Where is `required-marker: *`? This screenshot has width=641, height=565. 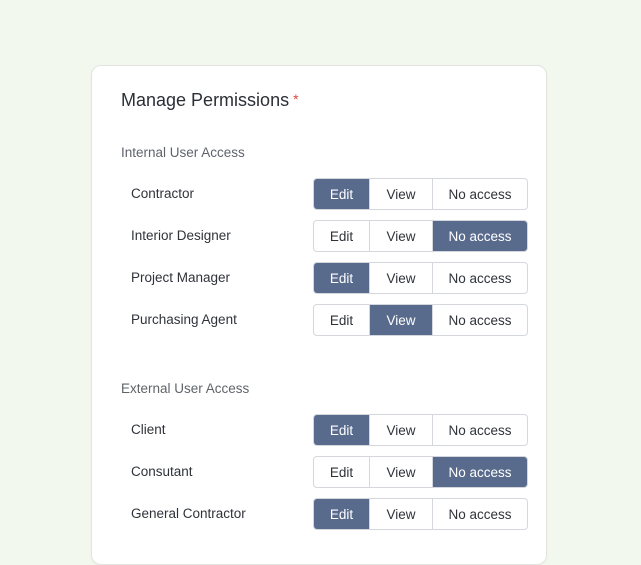 required-marker: * is located at coordinates (296, 99).